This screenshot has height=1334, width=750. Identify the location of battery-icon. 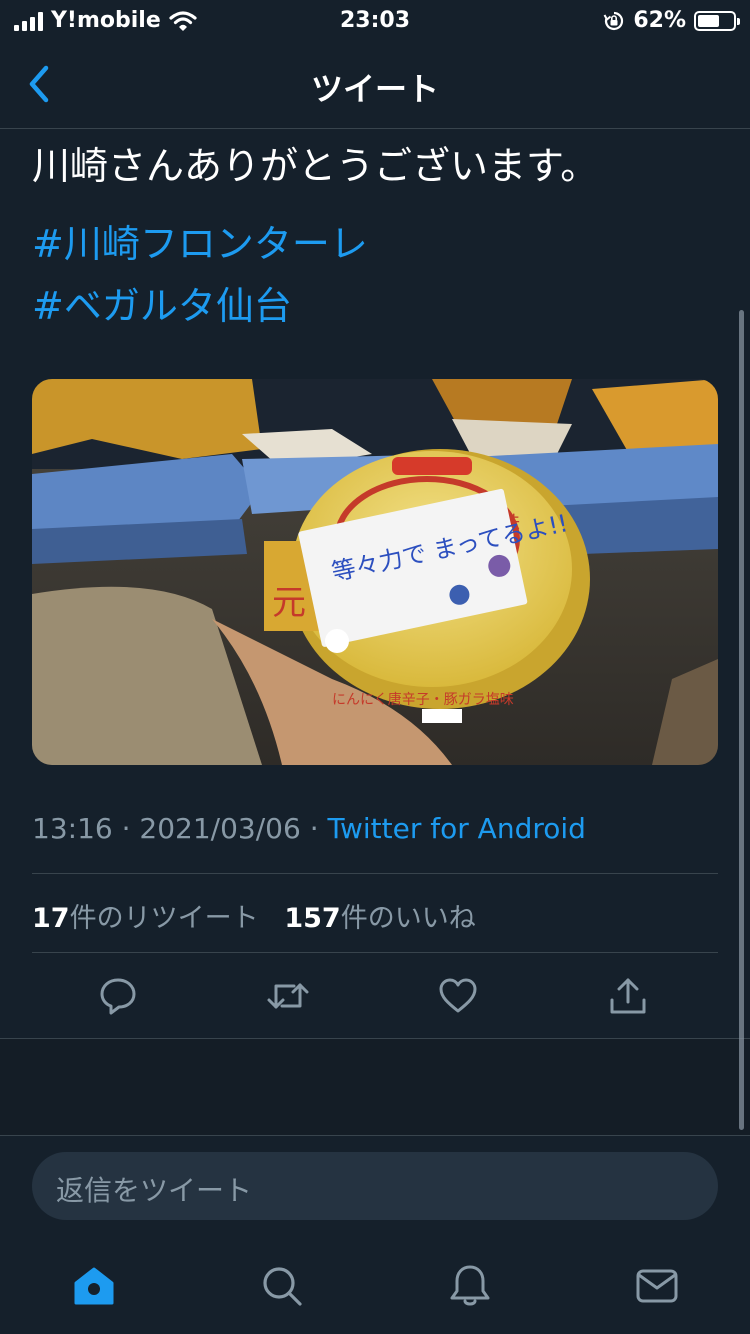
(717, 20).